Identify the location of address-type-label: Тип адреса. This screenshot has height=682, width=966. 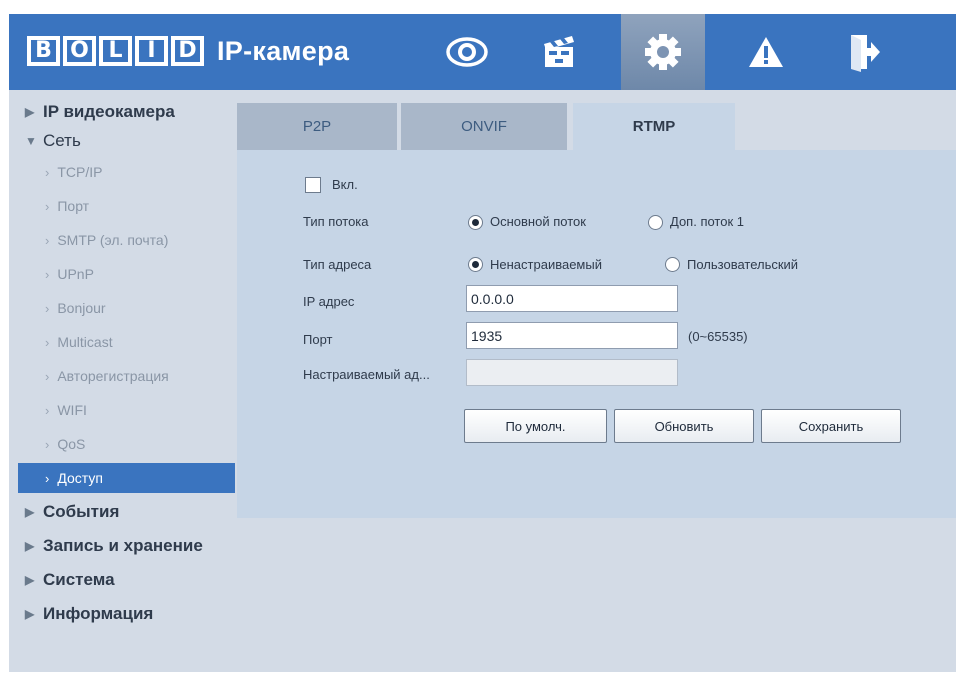
(337, 264).